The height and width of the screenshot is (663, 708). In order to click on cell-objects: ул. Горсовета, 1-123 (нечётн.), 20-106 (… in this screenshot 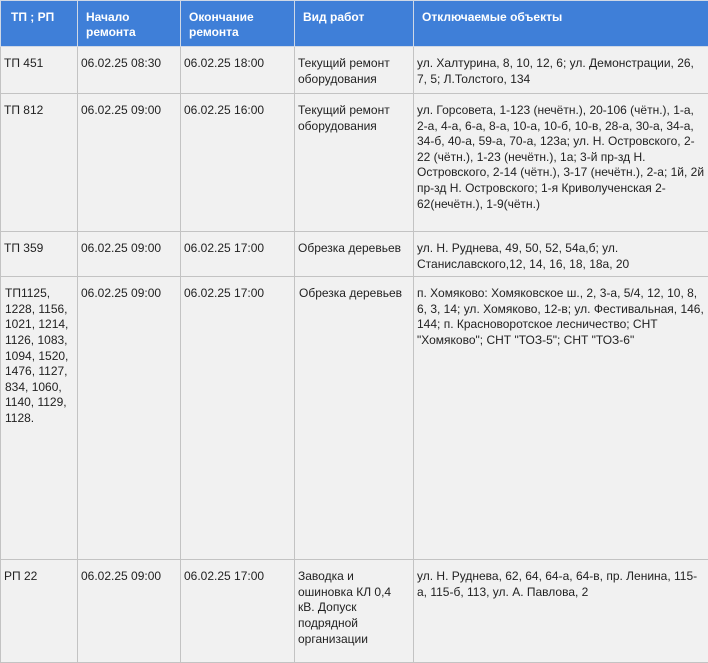, I will do `click(561, 163)`.